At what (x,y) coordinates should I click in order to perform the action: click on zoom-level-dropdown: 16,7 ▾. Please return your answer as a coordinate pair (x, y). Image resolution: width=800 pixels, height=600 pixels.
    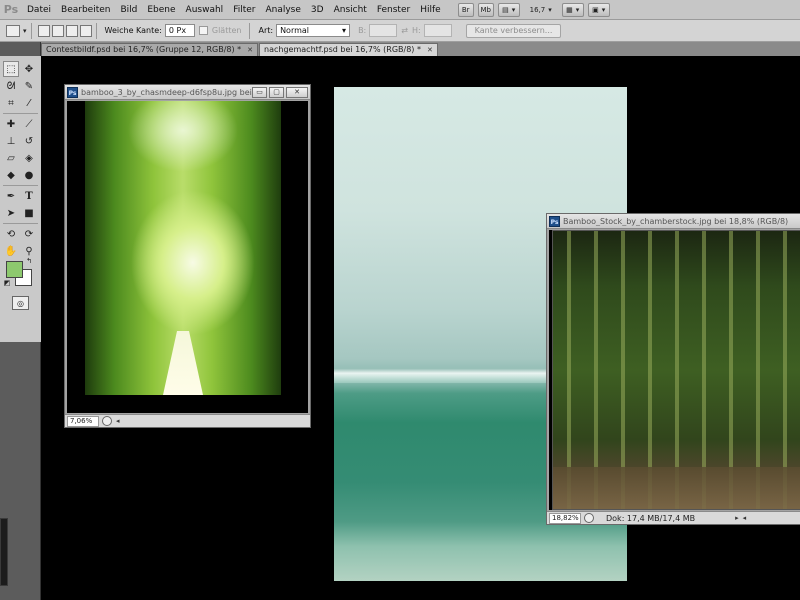
    Looking at the image, I should click on (541, 10).